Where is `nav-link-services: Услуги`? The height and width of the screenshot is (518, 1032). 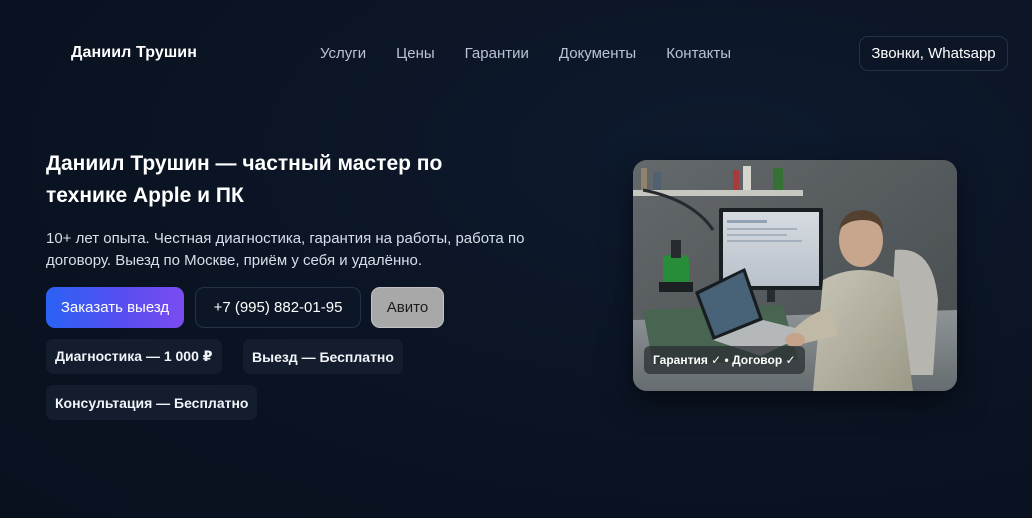
nav-link-services: Услуги is located at coordinates (343, 53).